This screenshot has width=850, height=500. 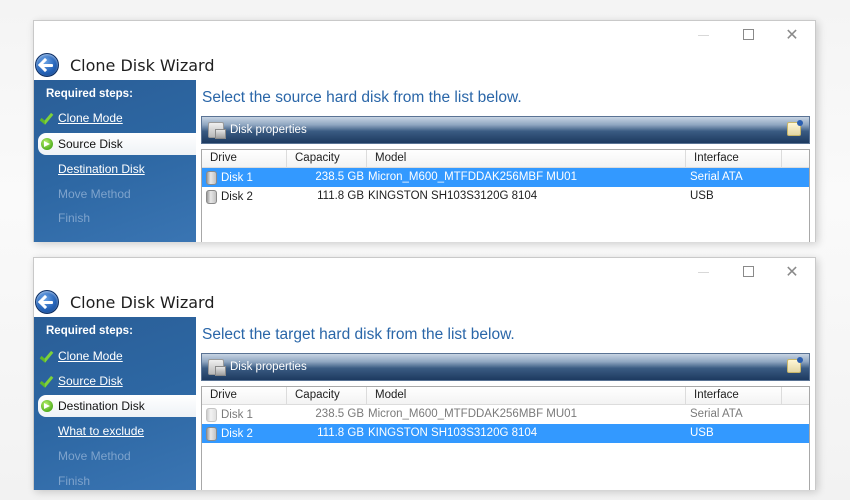 I want to click on step-label: What to exclude, so click(x=101, y=431).